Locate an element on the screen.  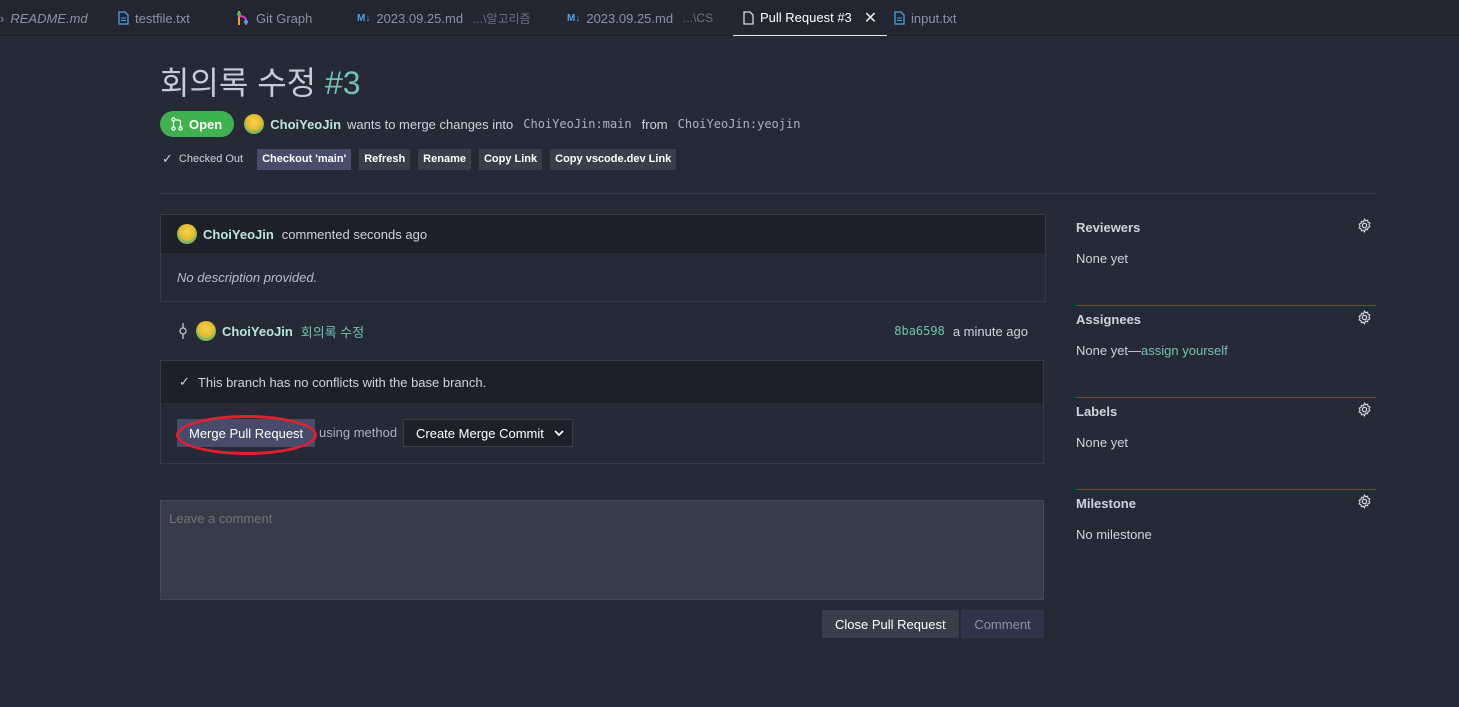
labels-section: Labels None yet is located at coordinates (1226, 444).